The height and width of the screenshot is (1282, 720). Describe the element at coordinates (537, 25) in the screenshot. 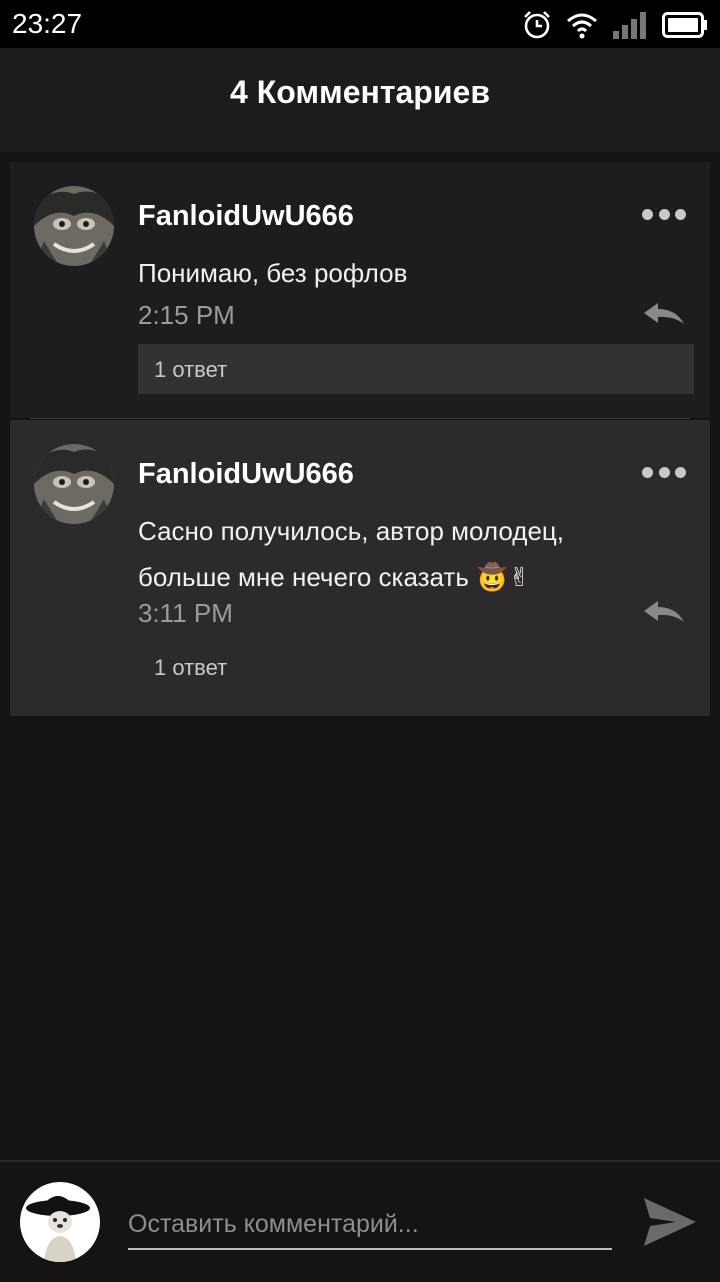

I see `alarm-icon` at that location.